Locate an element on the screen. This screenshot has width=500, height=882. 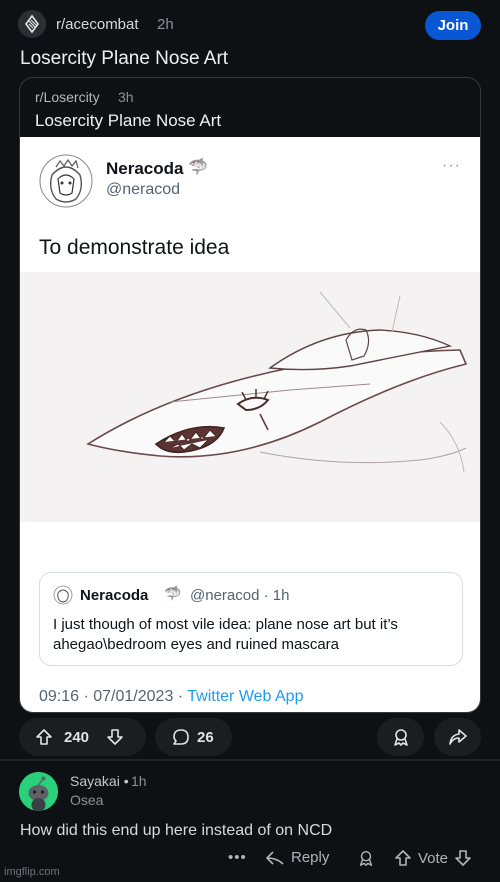
upvote-button is located at coordinates (44, 737).